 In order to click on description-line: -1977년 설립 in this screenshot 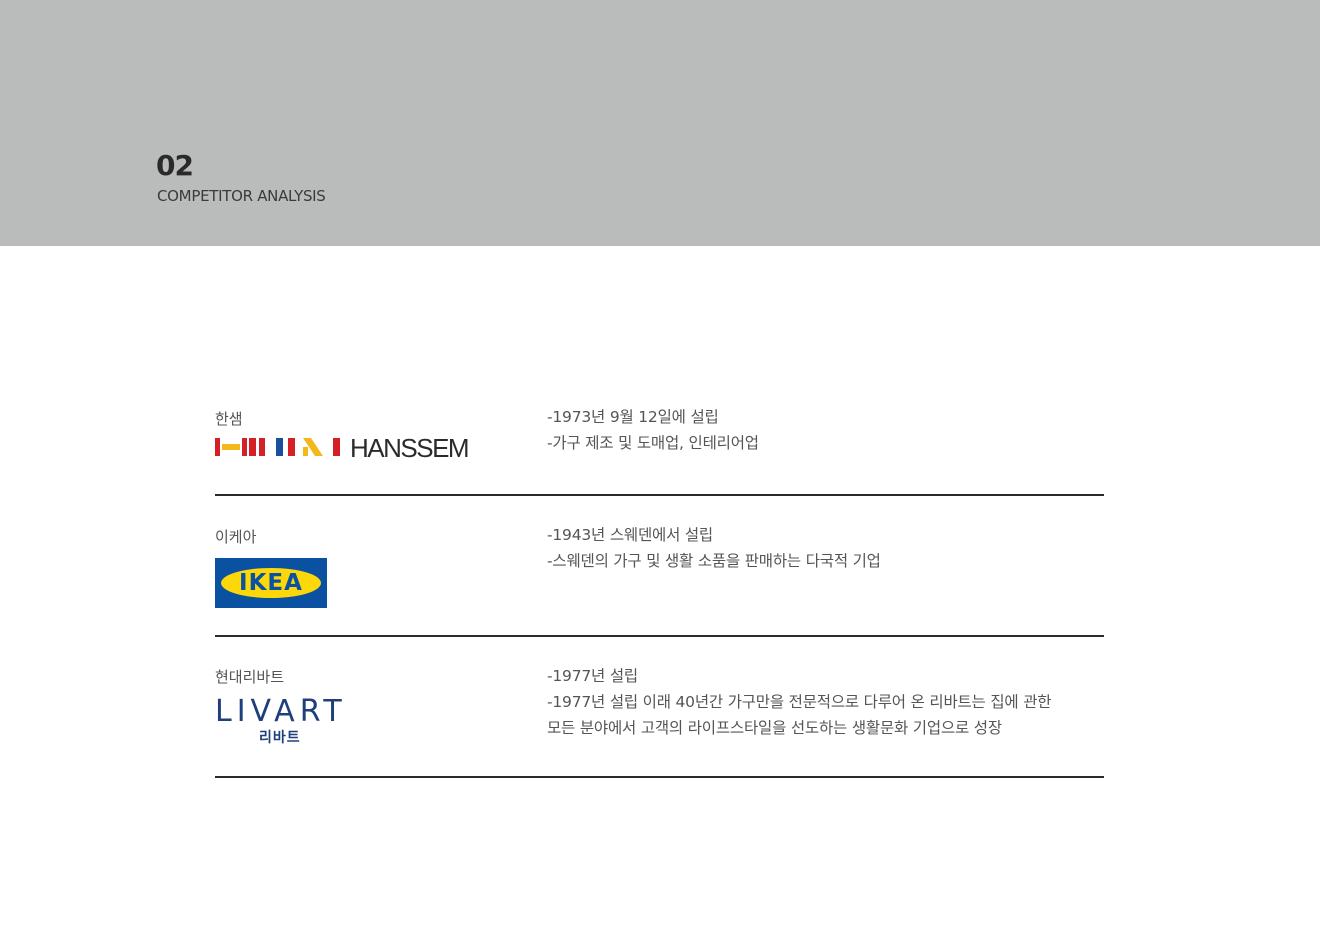, I will do `click(592, 676)`.